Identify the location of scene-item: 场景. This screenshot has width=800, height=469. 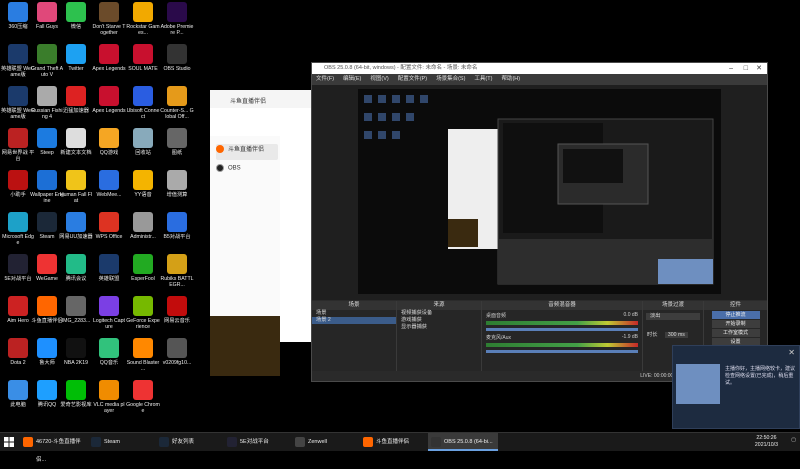
(354, 313).